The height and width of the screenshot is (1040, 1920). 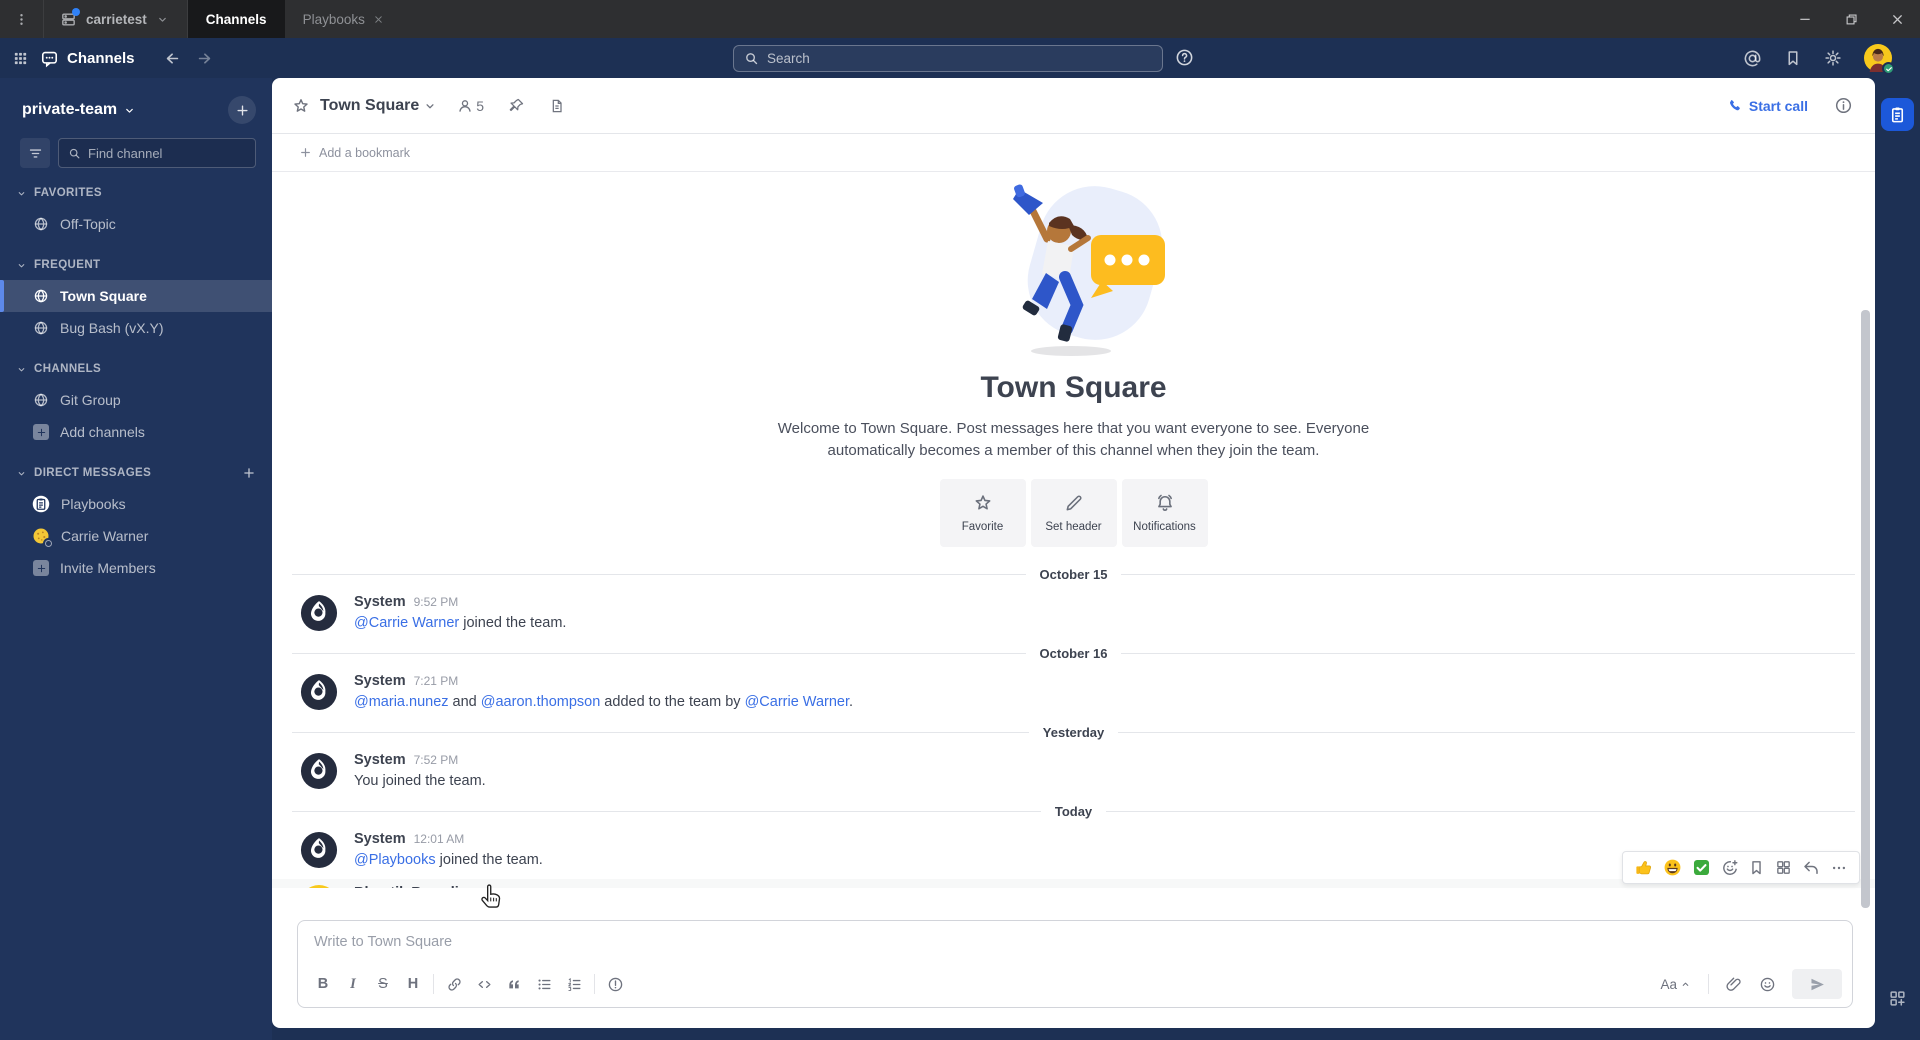 What do you see at coordinates (982, 513) in the screenshot?
I see `intro-favorite-button: Favorite` at bounding box center [982, 513].